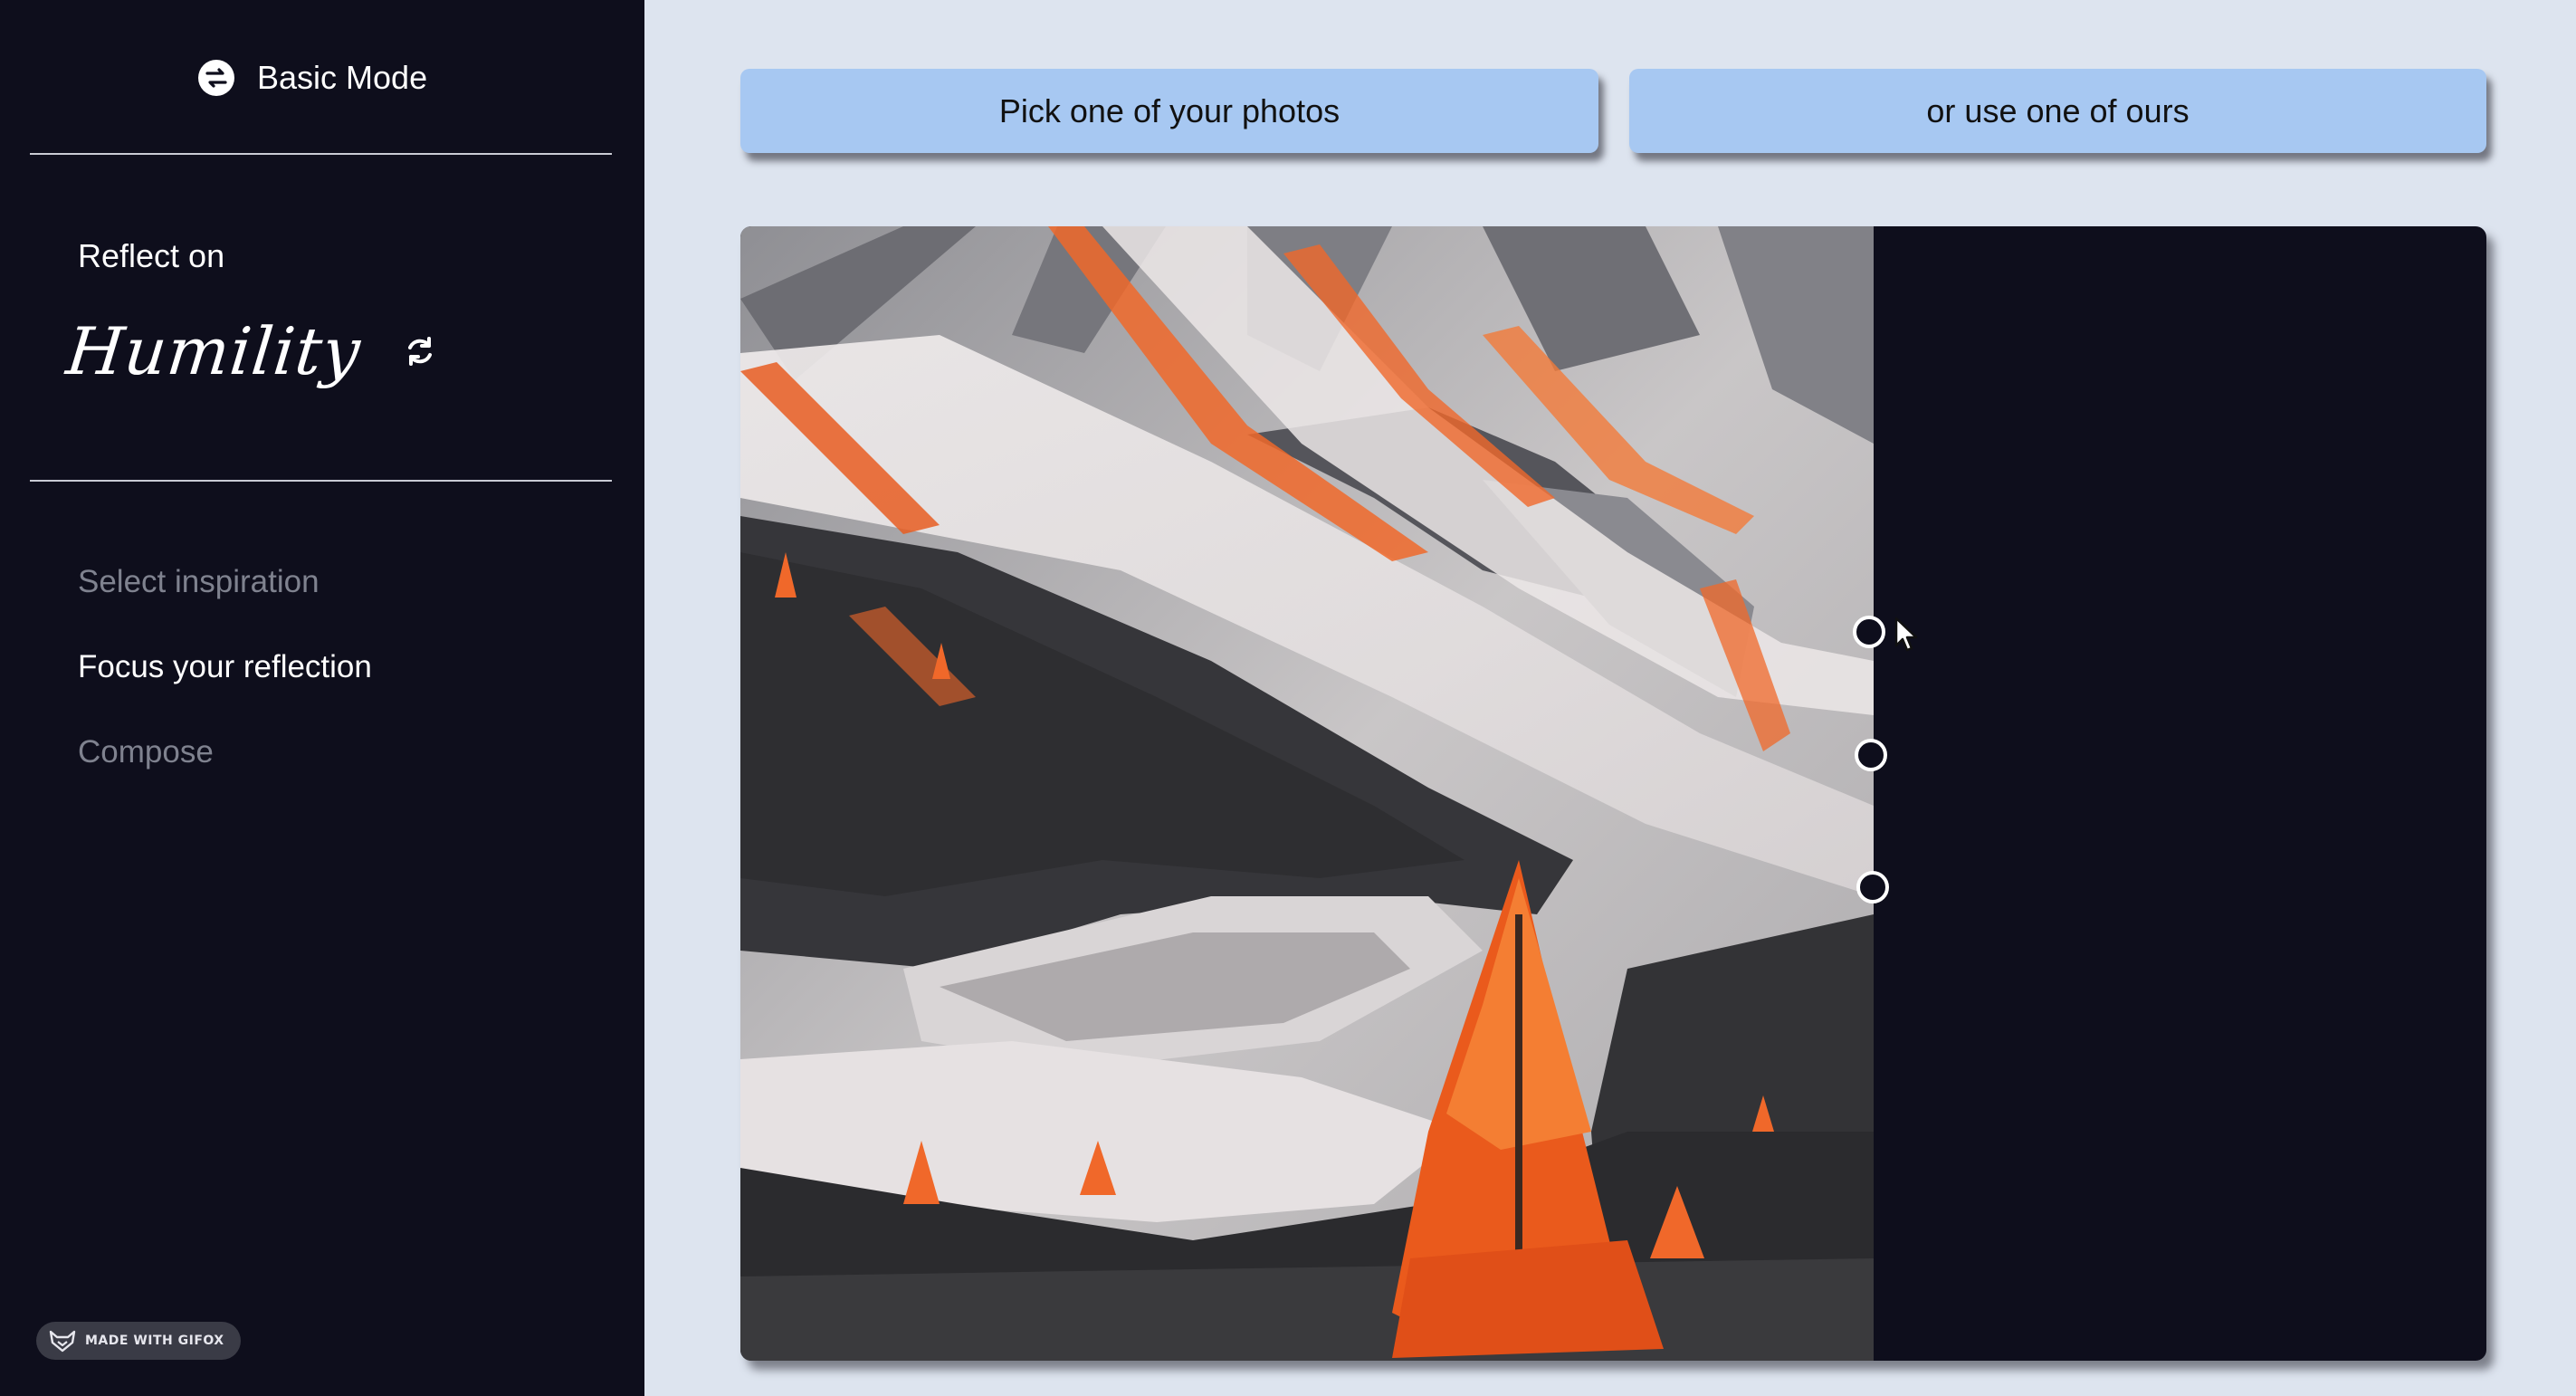  I want to click on swap-icon, so click(216, 78).